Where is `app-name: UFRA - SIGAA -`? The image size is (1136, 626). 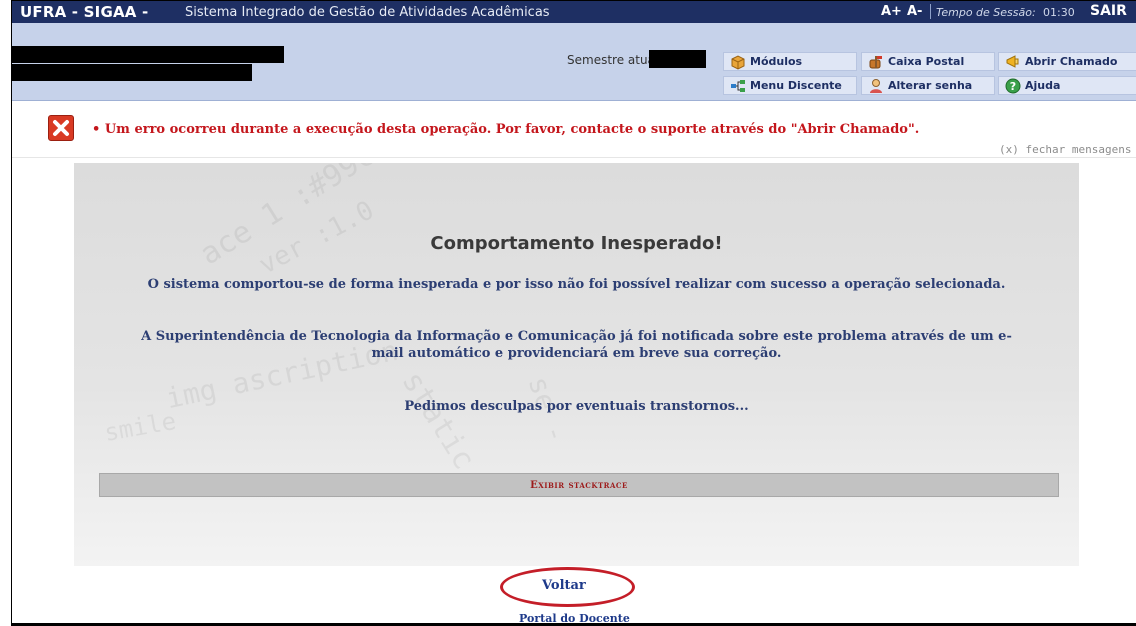
app-name: UFRA - SIGAA - is located at coordinates (84, 12).